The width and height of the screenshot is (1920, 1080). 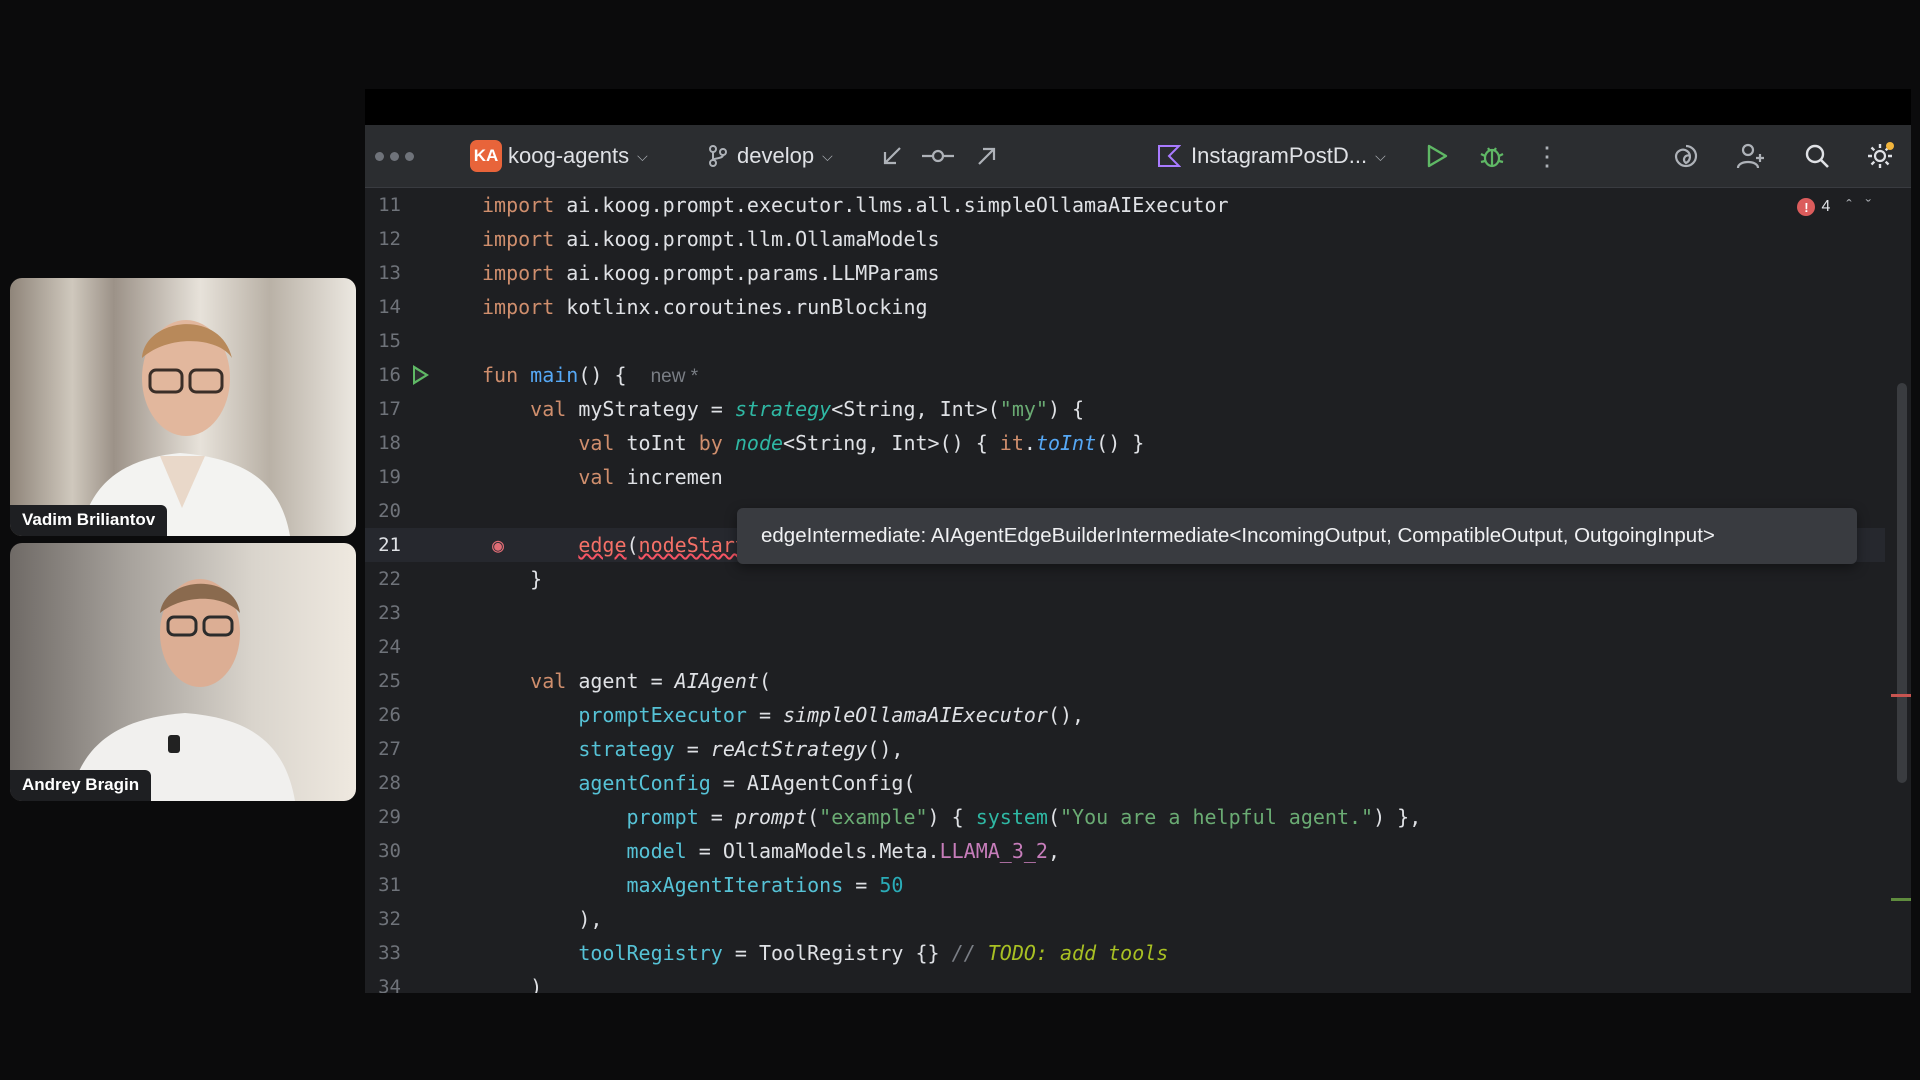 I want to click on line-number: 15, so click(x=389, y=341).